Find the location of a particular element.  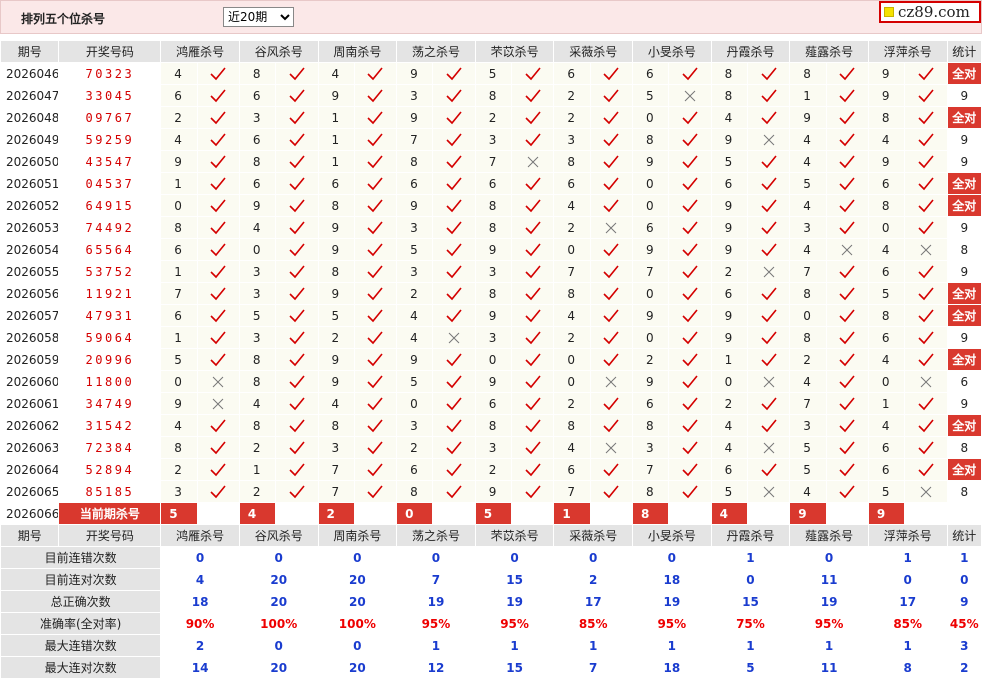

all-right-badge: 全对 is located at coordinates (964, 293).